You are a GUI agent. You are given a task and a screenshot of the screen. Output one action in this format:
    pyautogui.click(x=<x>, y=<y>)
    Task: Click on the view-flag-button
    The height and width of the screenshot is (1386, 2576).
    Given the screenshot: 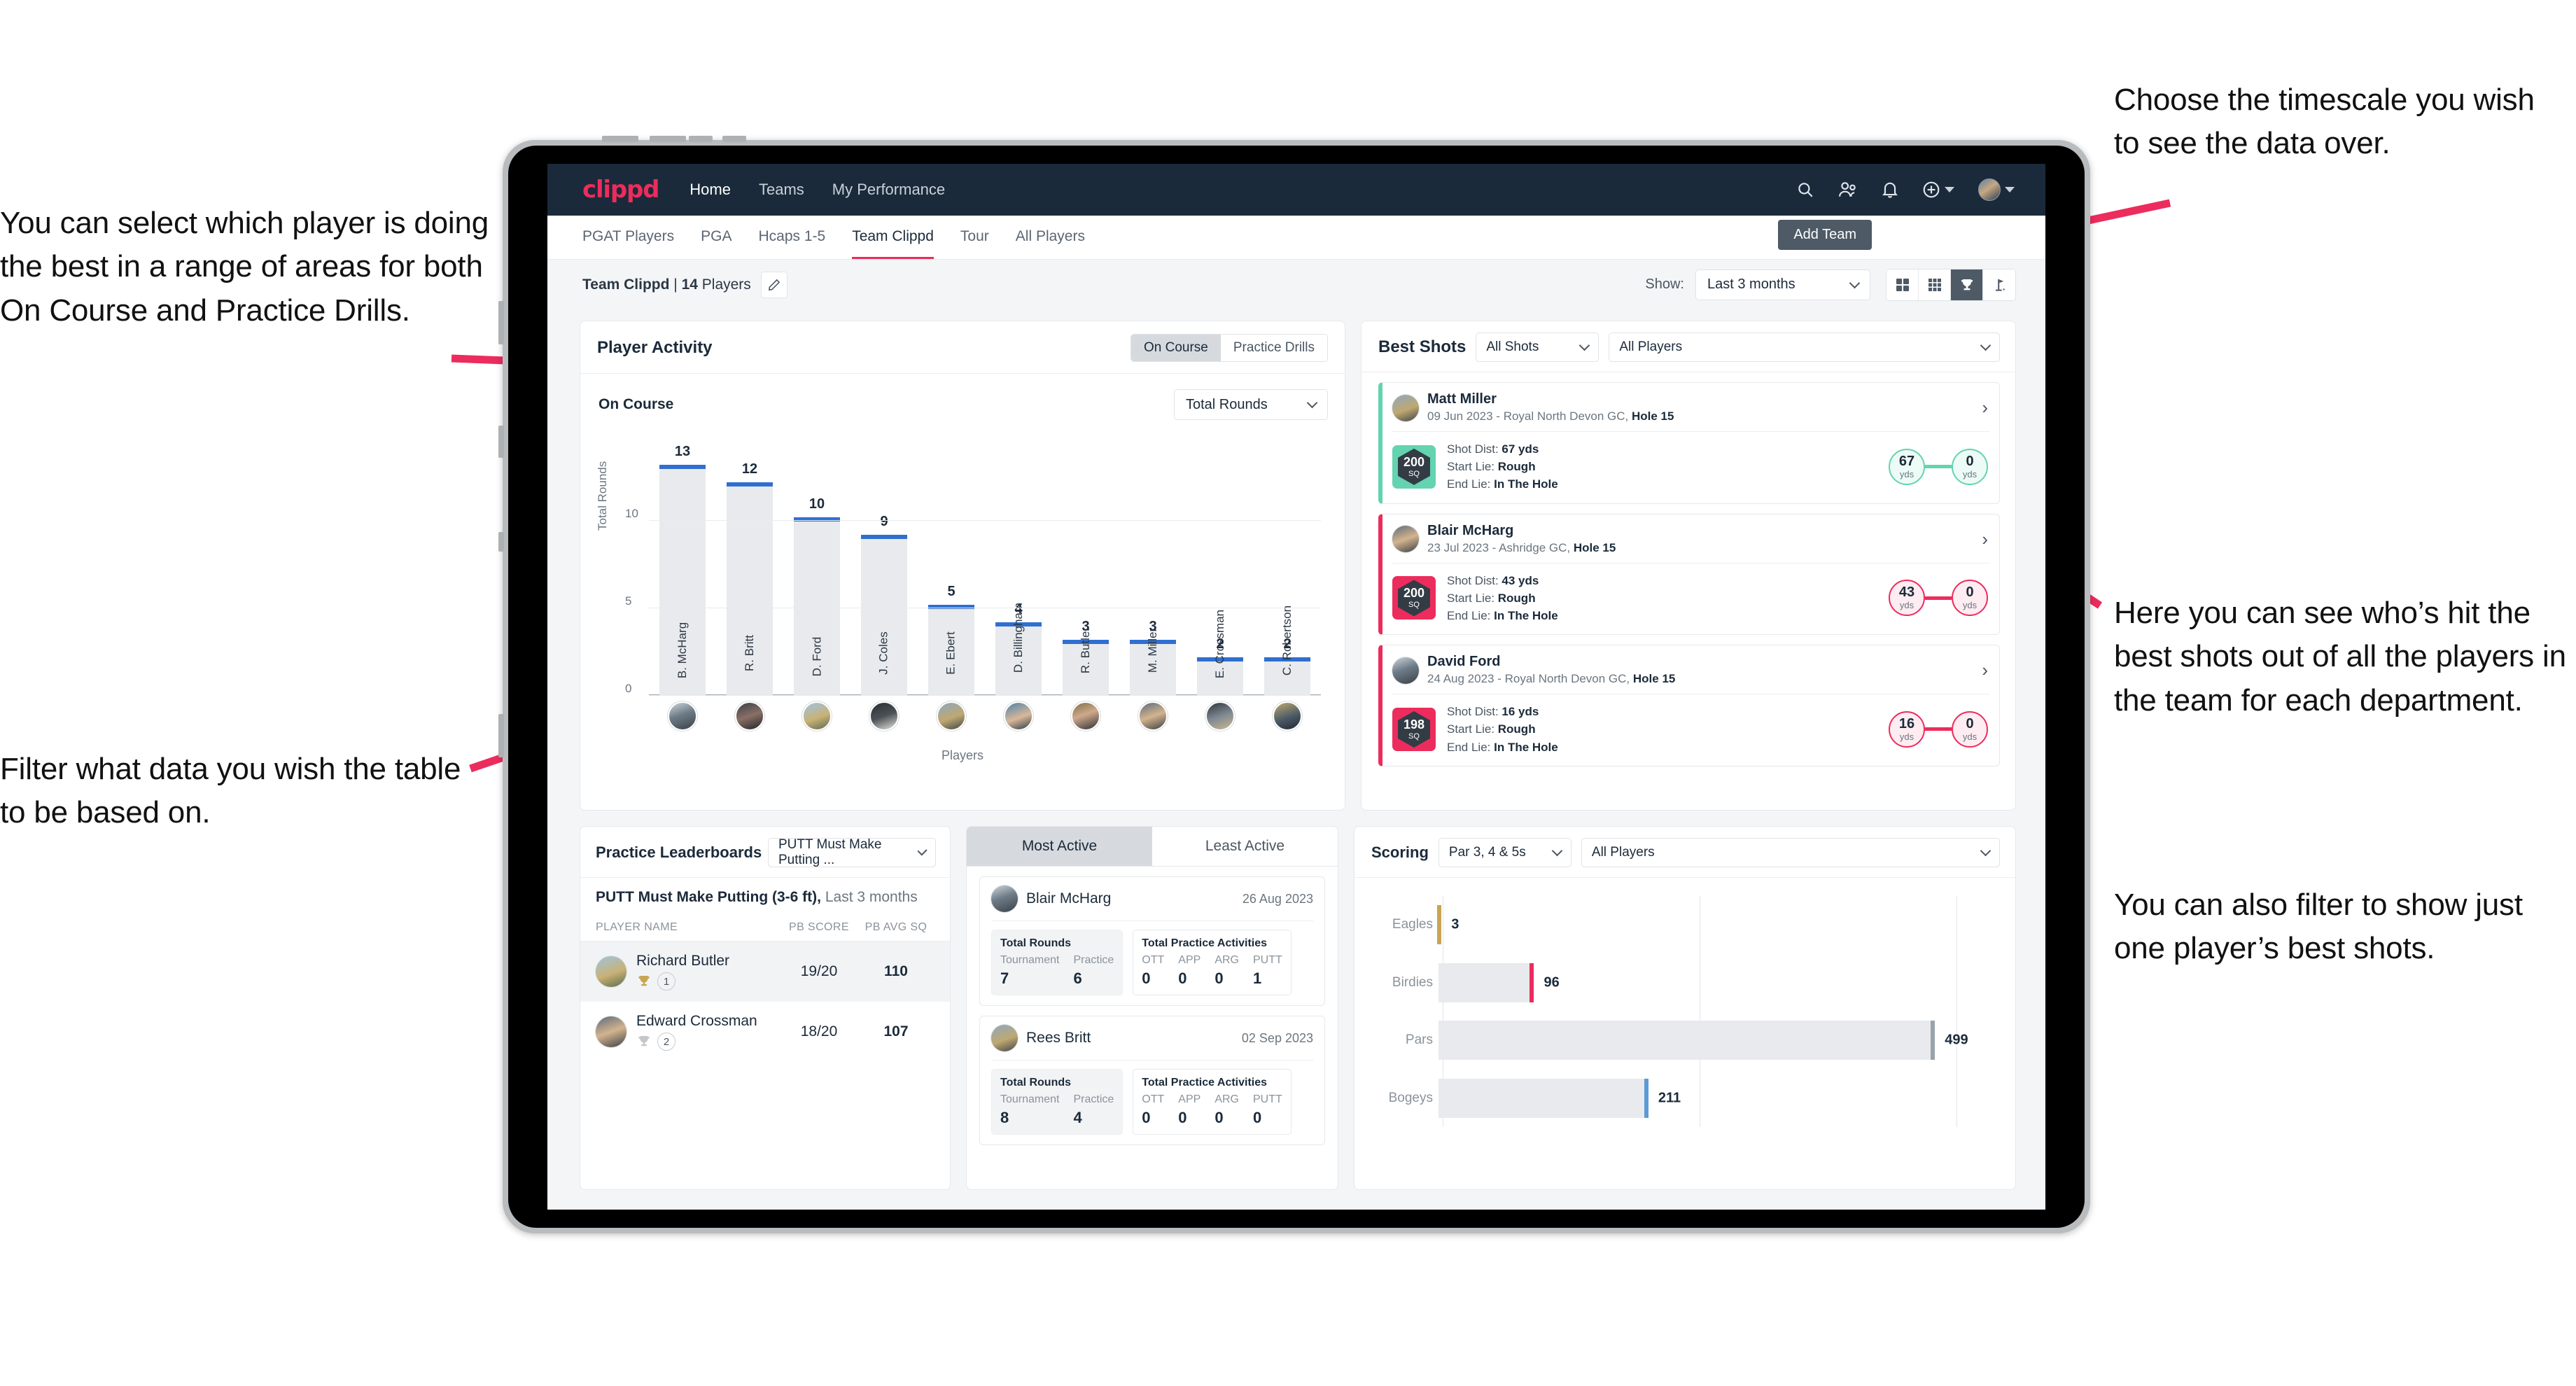 What is the action you would take?
    pyautogui.click(x=1999, y=284)
    